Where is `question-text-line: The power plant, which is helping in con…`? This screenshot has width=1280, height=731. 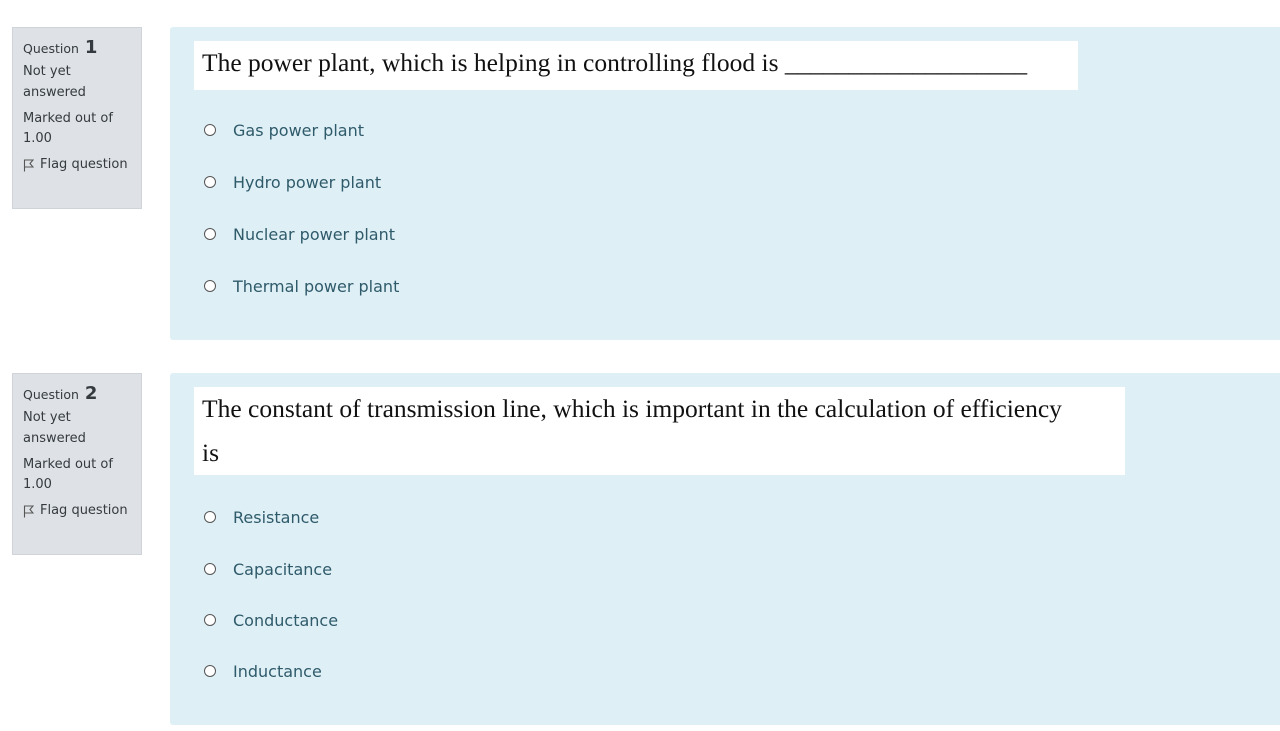
question-text-line: The power plant, which is helping in con… is located at coordinates (615, 62).